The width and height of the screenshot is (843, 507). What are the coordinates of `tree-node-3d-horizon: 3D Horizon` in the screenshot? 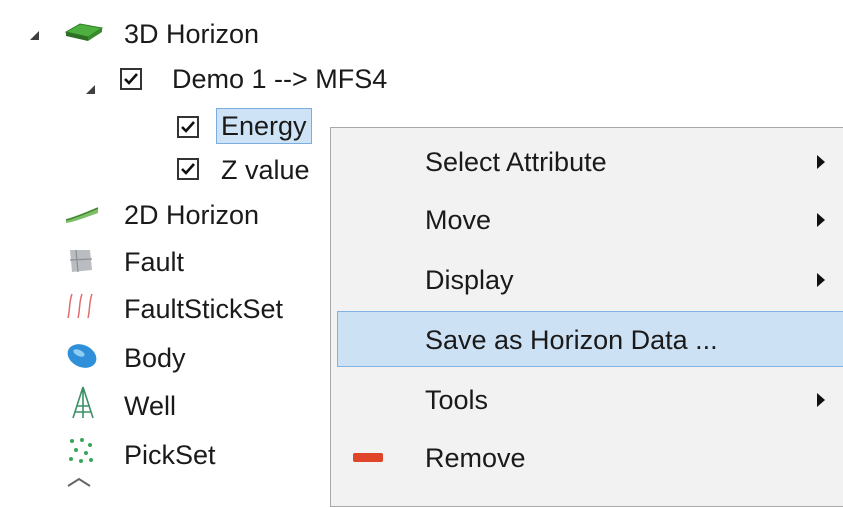 It's located at (191, 34).